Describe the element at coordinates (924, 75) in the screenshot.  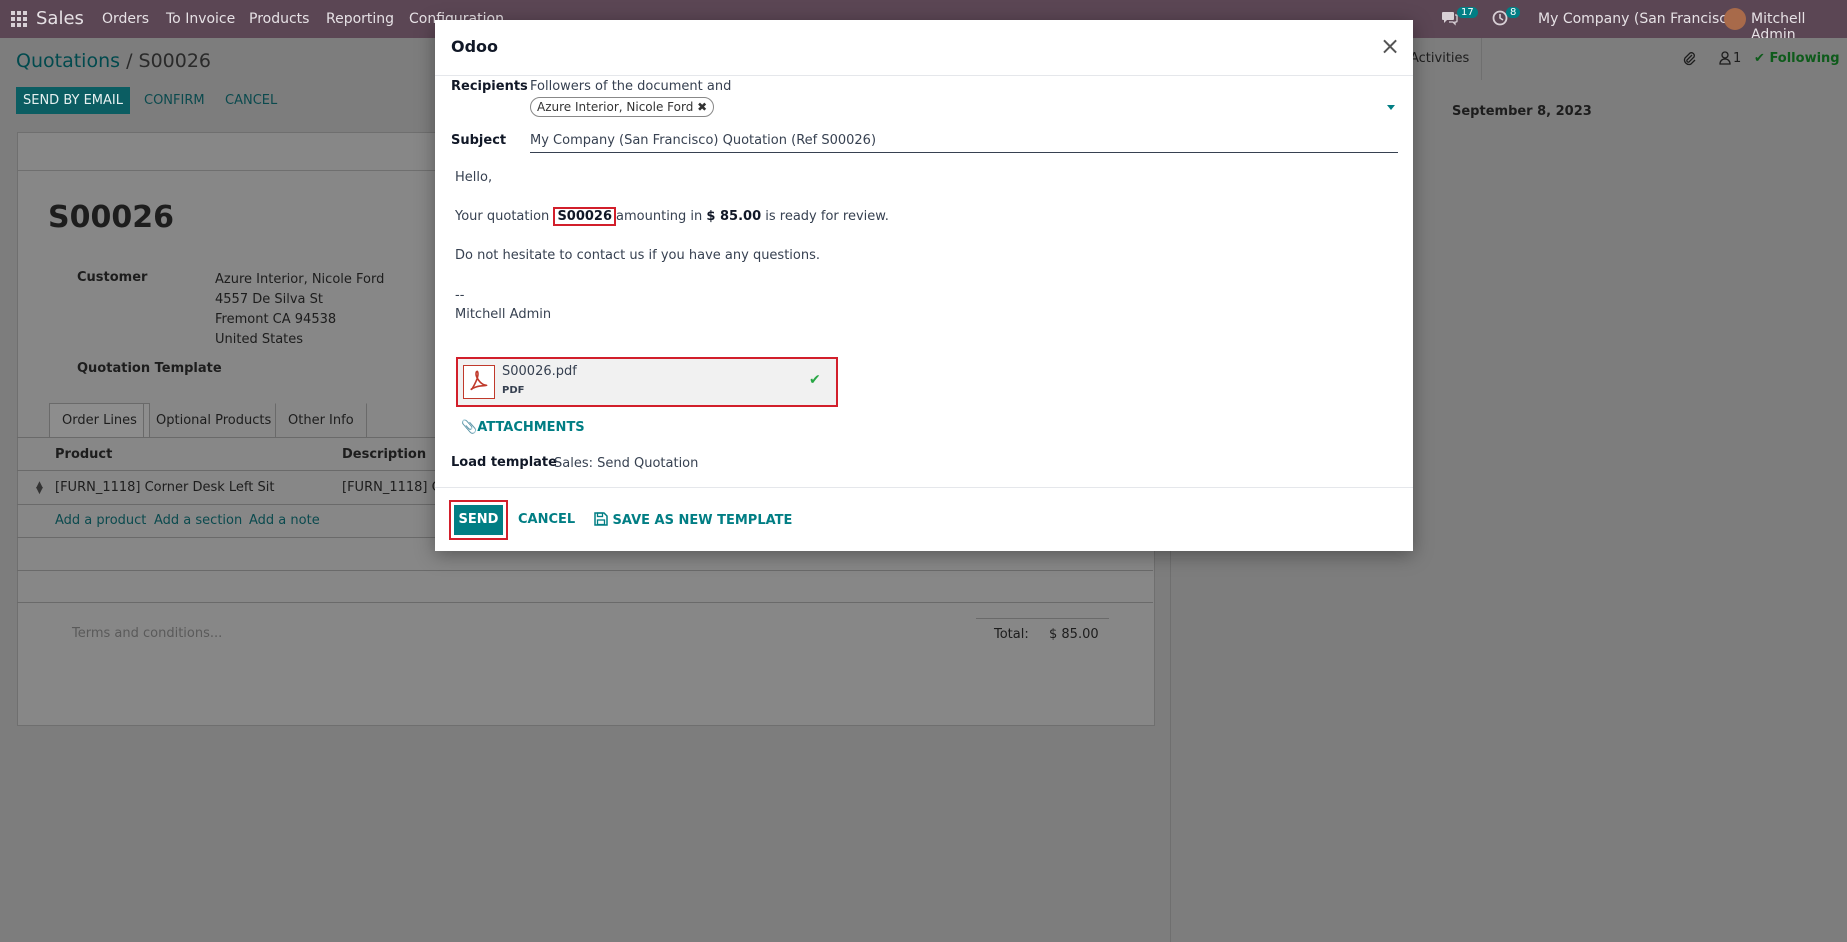
I see `dialog-header-divider` at that location.